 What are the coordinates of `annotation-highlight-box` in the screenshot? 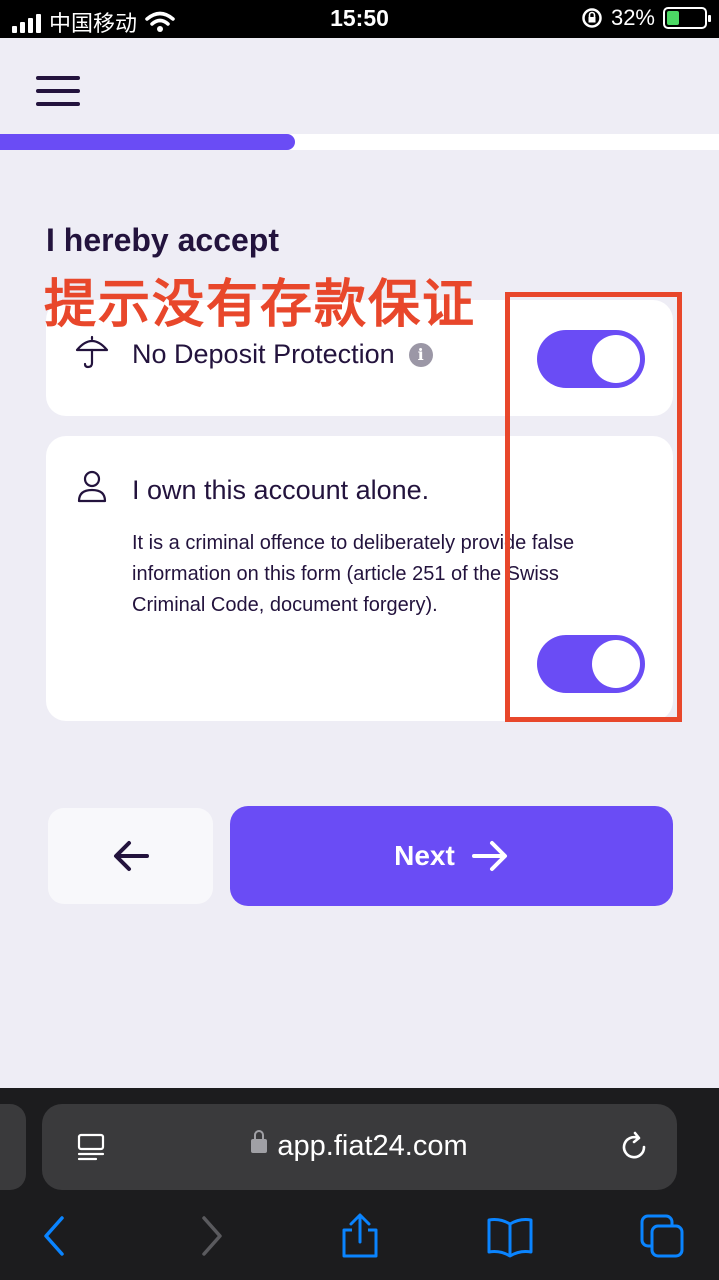 It's located at (593, 507).